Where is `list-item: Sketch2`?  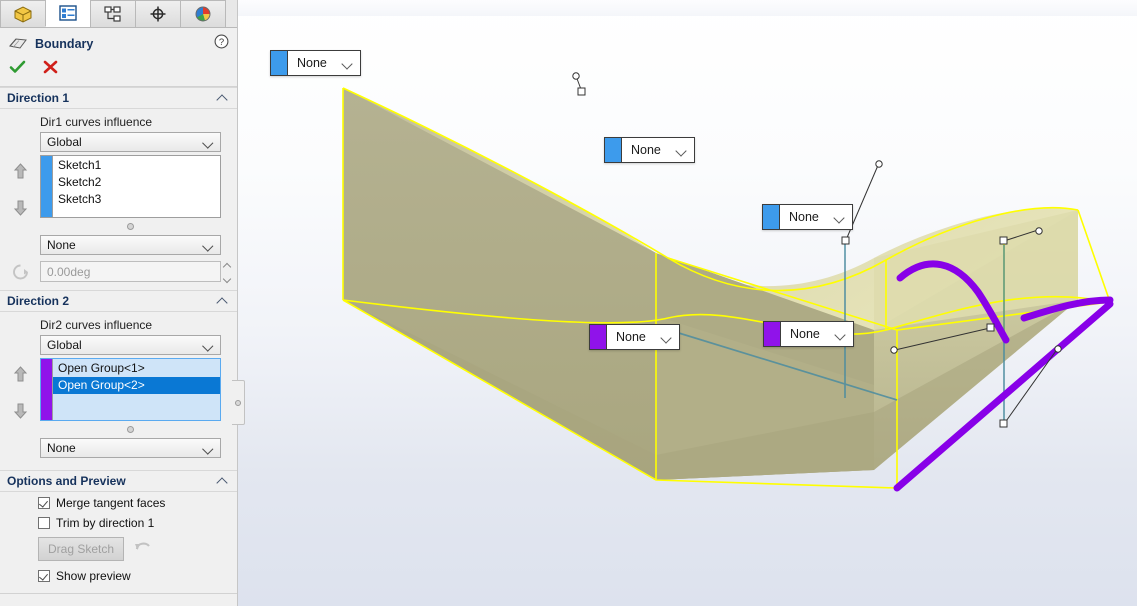 list-item: Sketch2 is located at coordinates (136, 182).